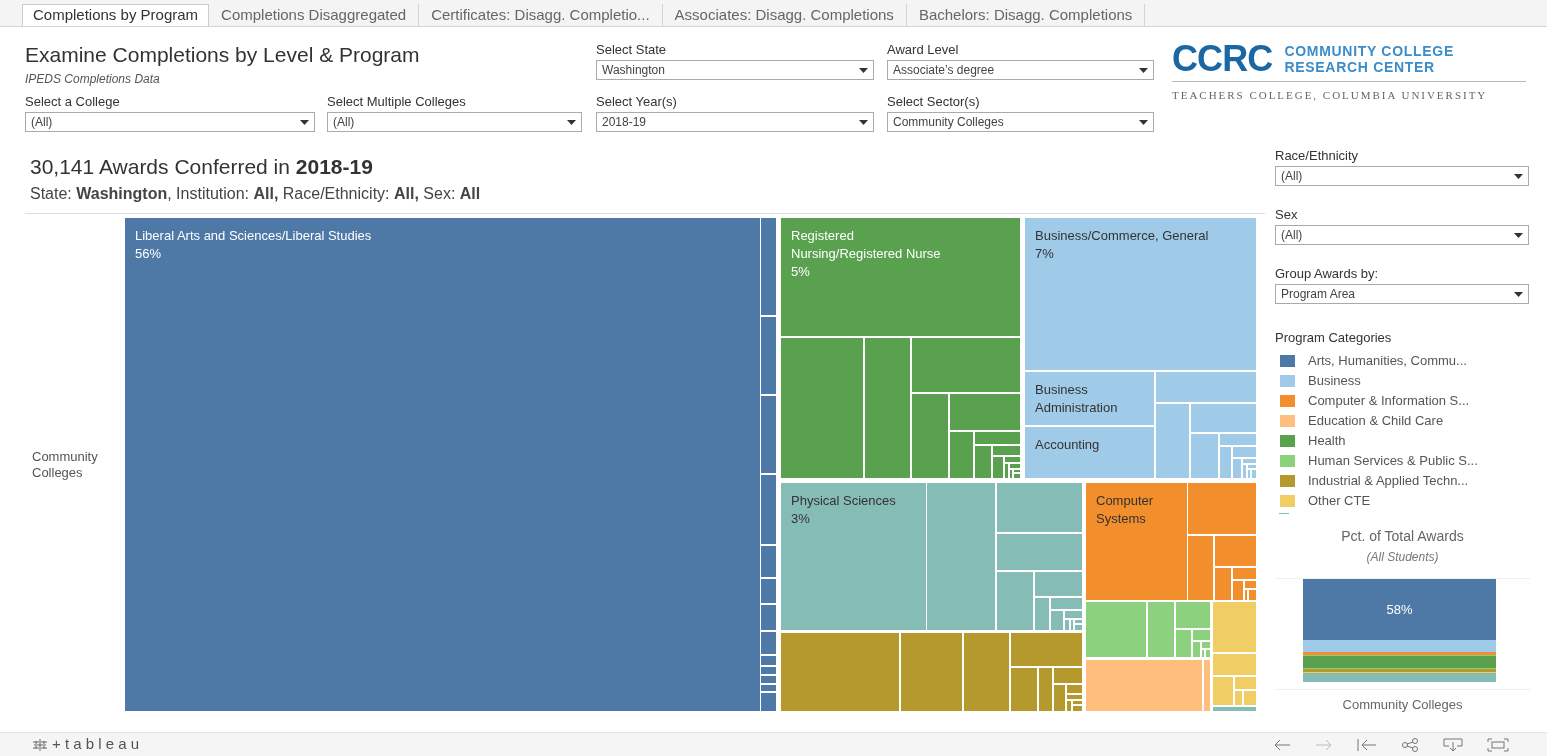 The height and width of the screenshot is (756, 1547). Describe the element at coordinates (1367, 744) in the screenshot. I see `revert-icon` at that location.